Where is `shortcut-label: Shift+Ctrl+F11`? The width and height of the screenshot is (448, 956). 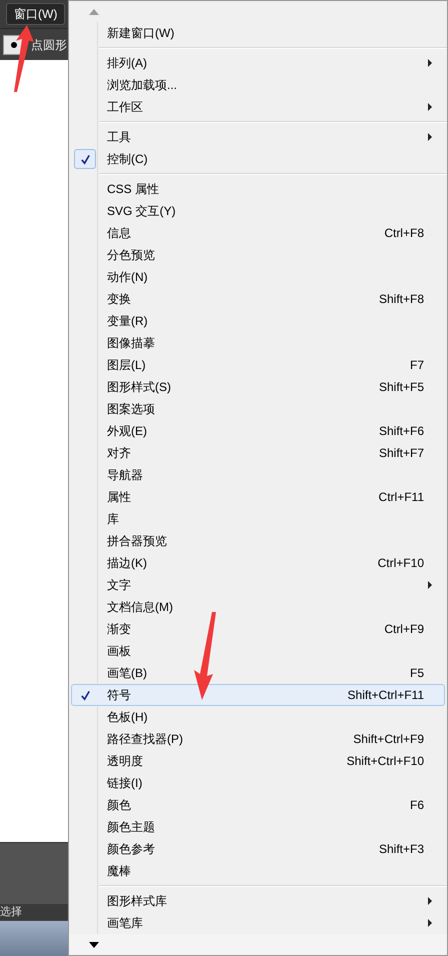 shortcut-label: Shift+Ctrl+F11 is located at coordinates (386, 695).